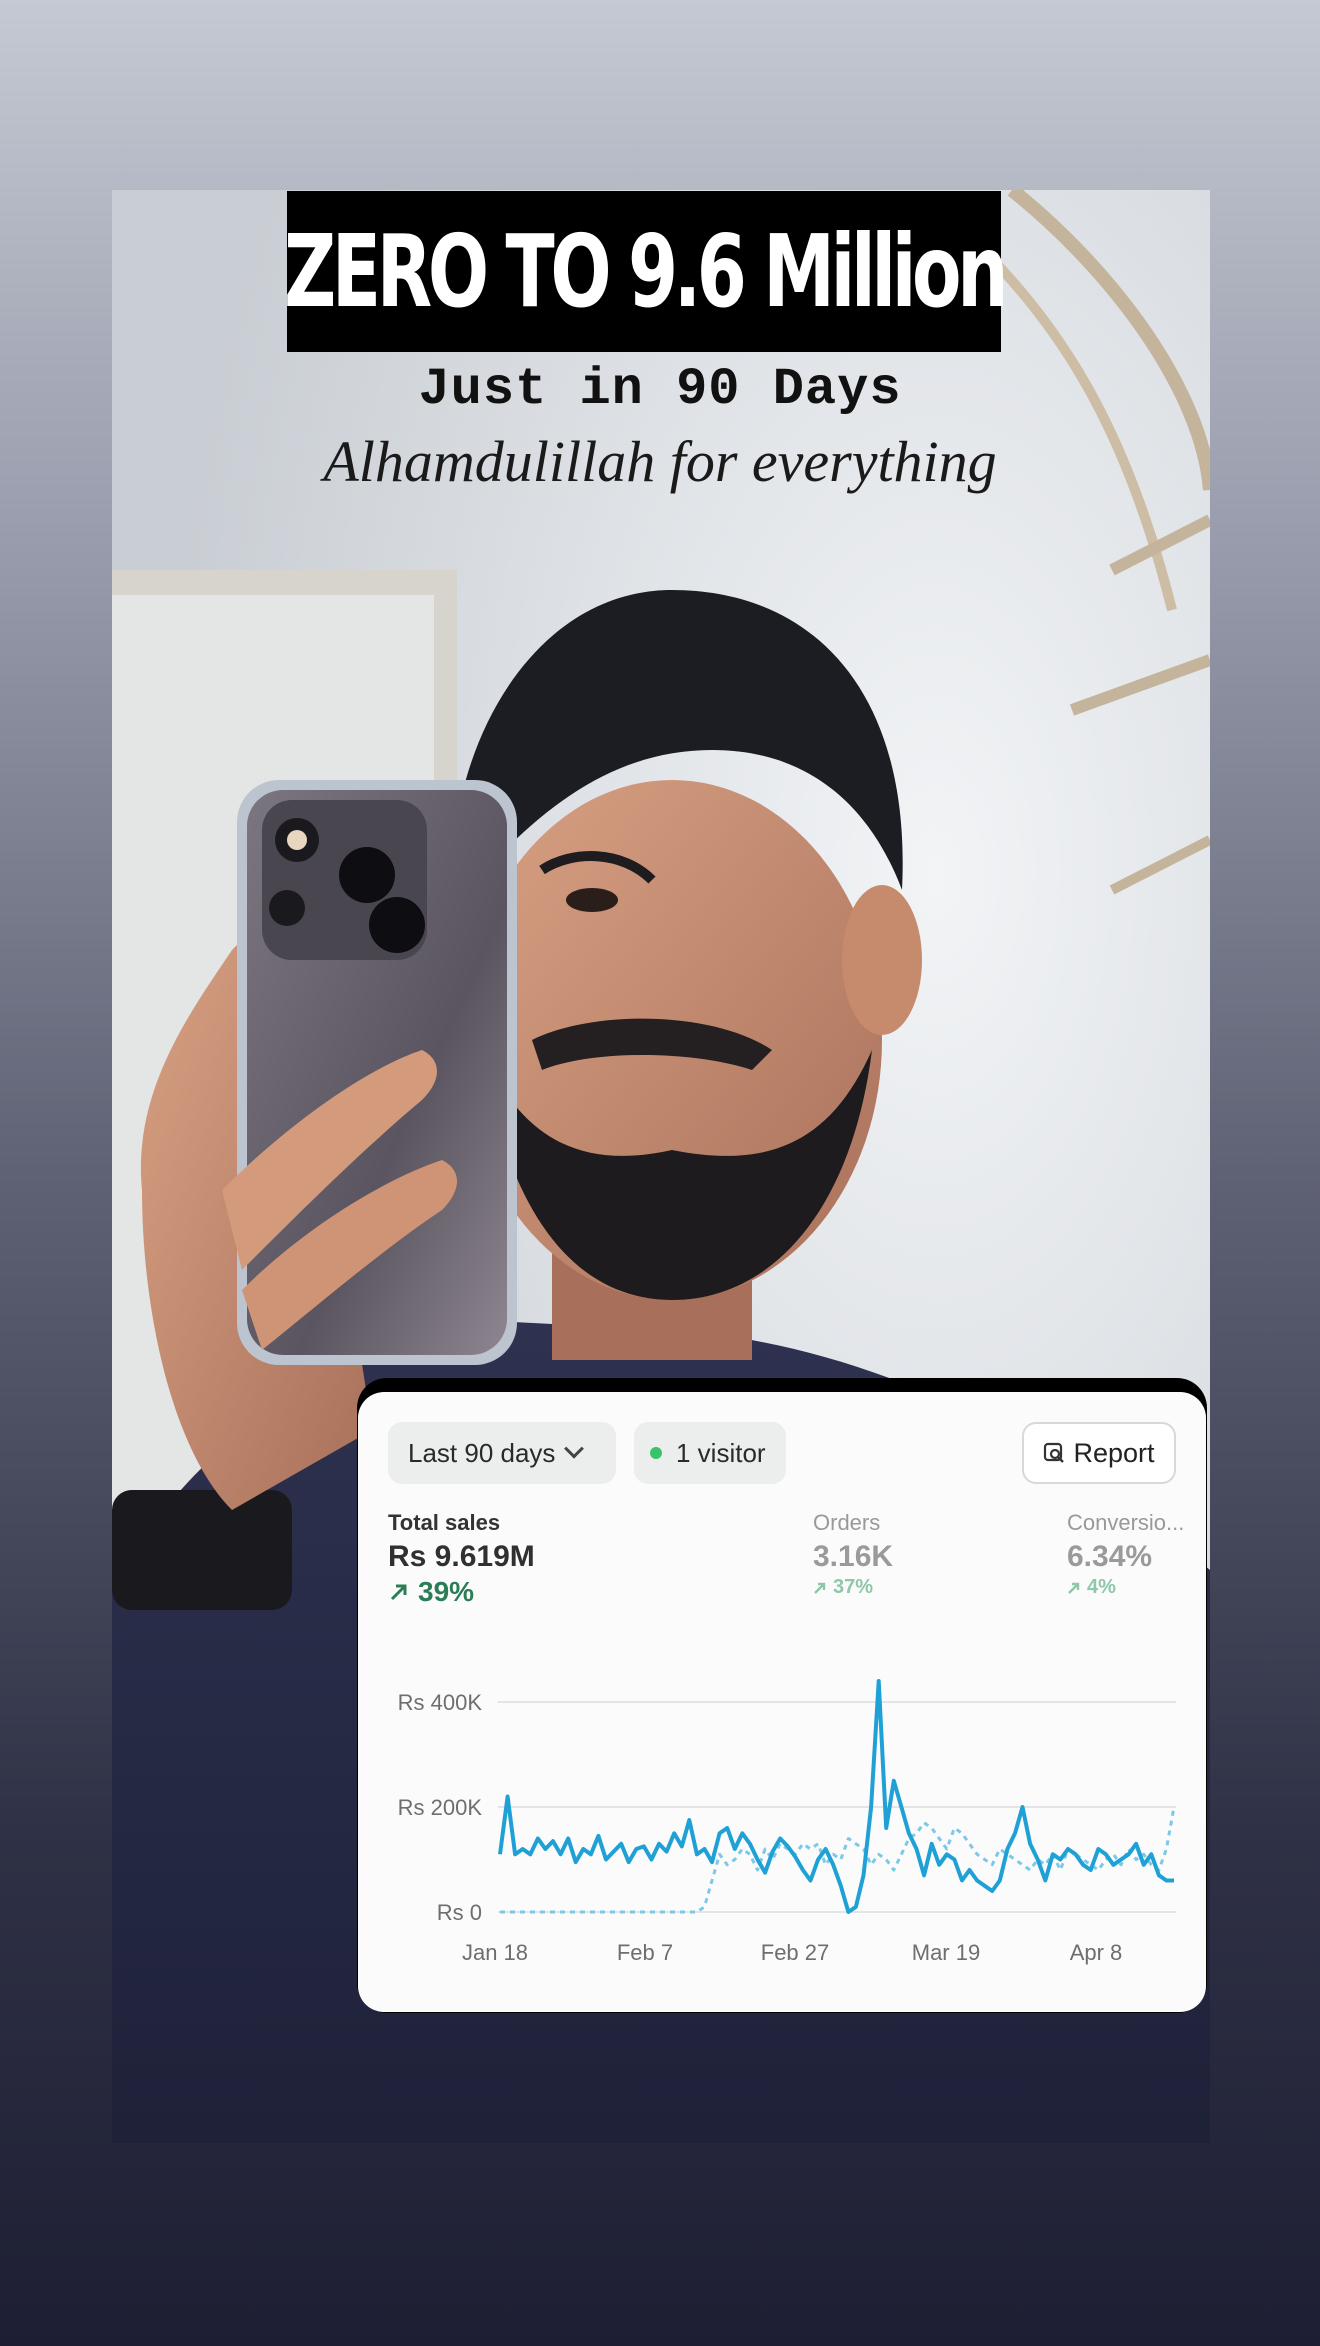  Describe the element at coordinates (1101, 1587) in the screenshot. I see `metric-change-value: 4%` at that location.